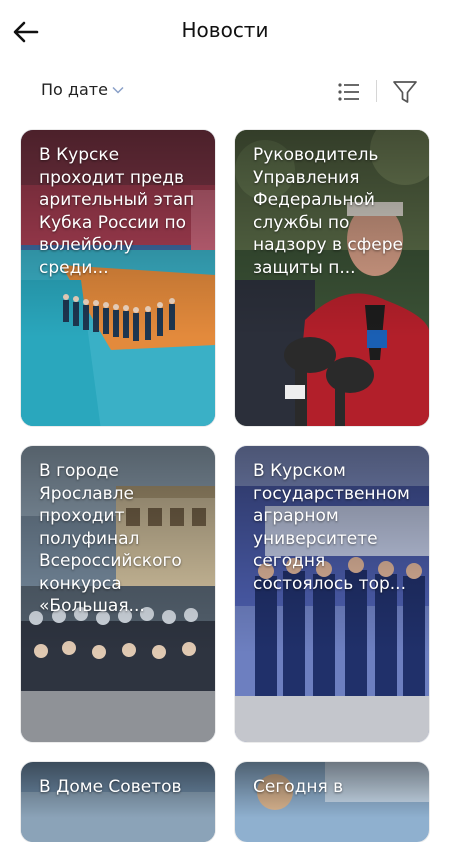 The height and width of the screenshot is (842, 450). What do you see at coordinates (118, 90) in the screenshot?
I see `chevron-down-icon` at bounding box center [118, 90].